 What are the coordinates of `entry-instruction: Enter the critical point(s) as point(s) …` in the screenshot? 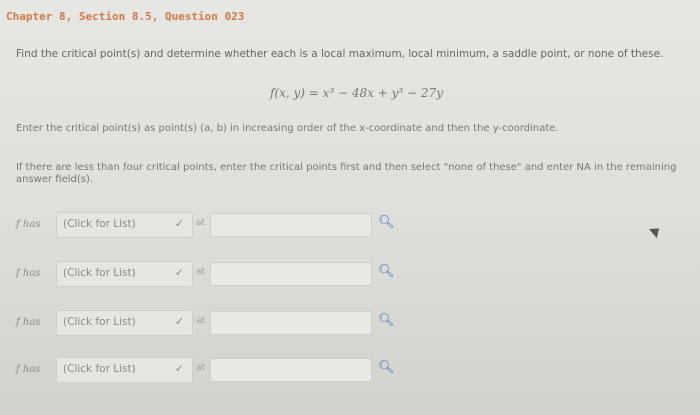 It's located at (287, 128).